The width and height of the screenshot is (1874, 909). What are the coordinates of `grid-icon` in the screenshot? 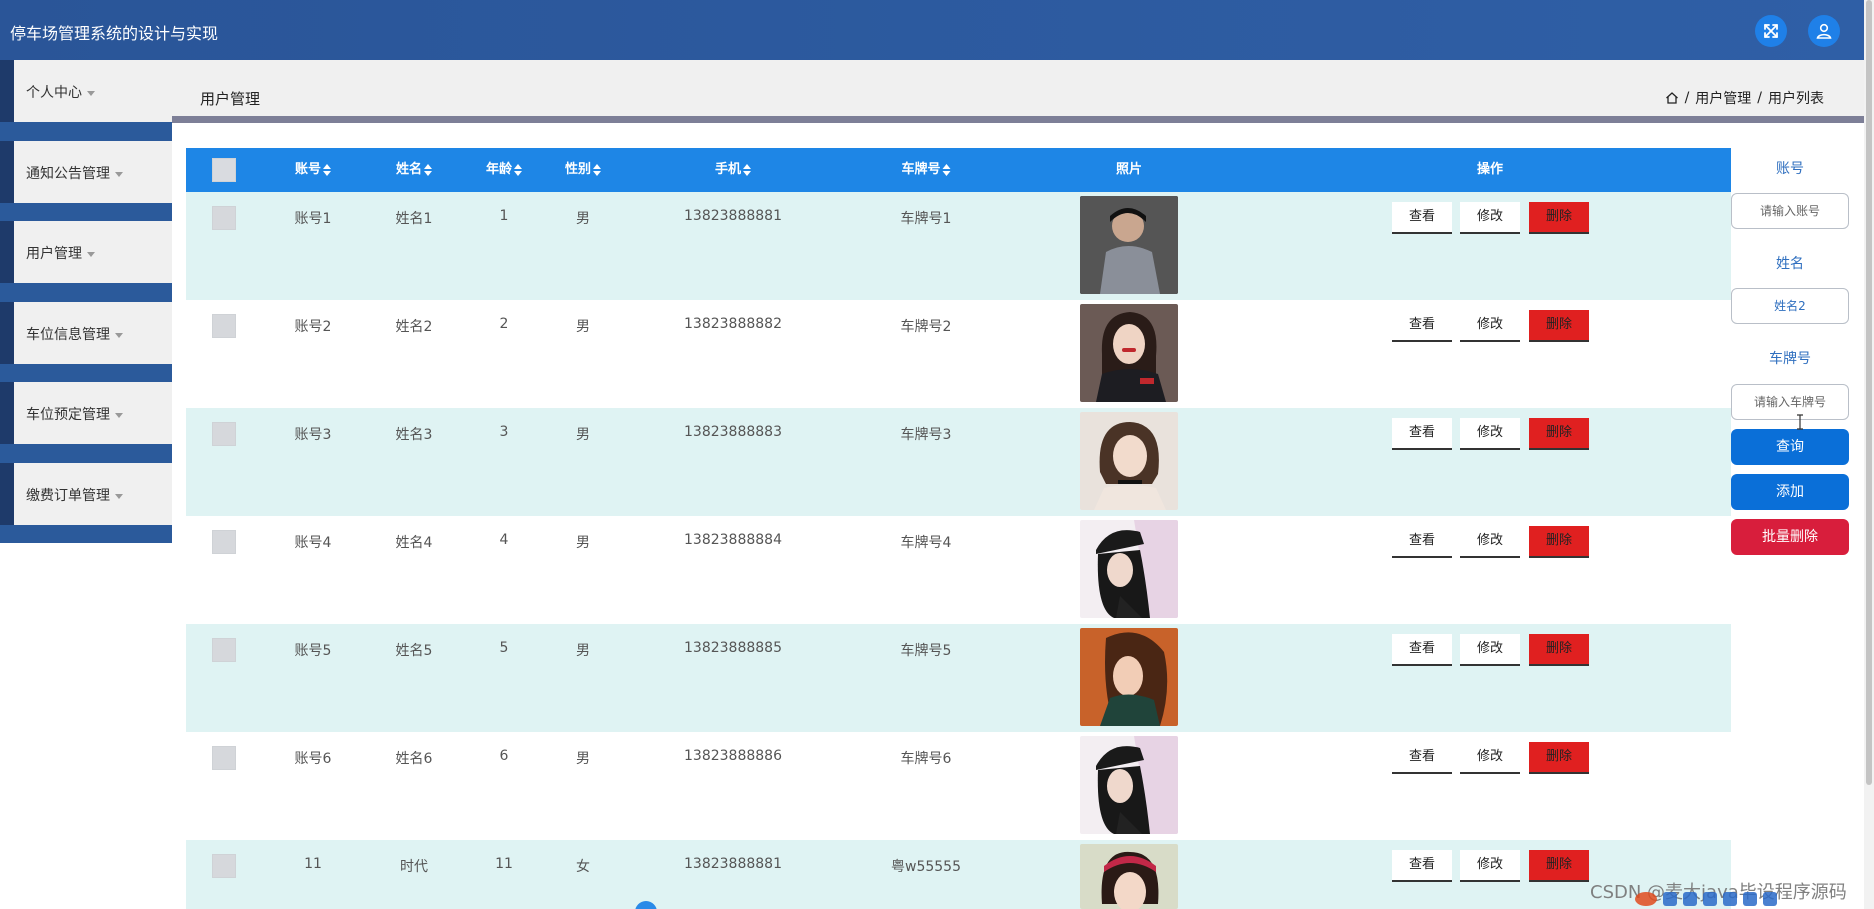 It's located at (1770, 898).